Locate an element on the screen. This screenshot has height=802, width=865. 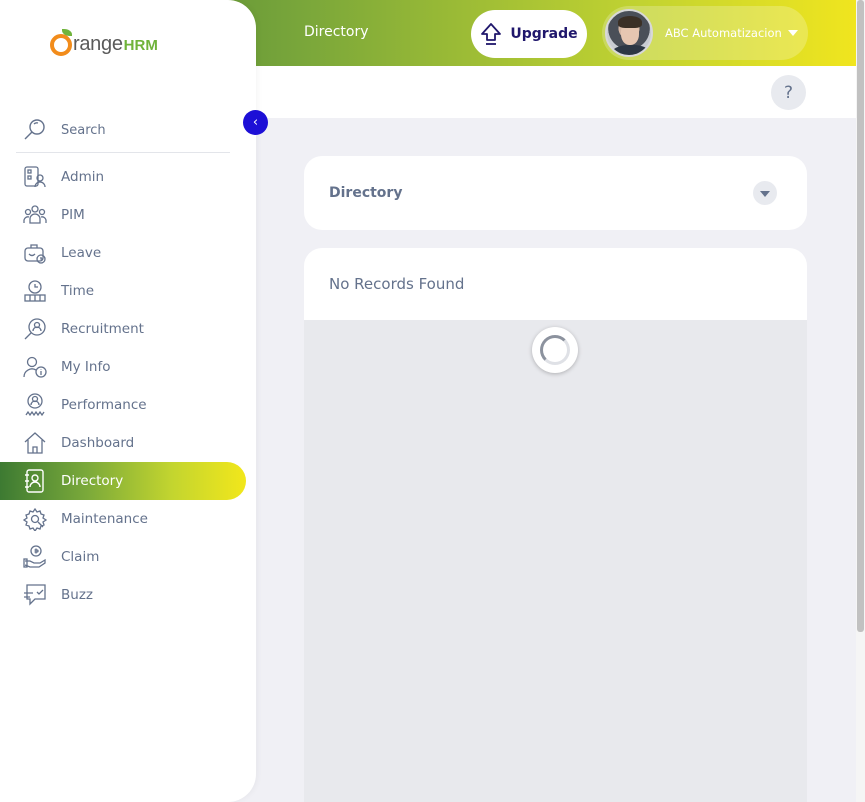
sidebar-item-pim: PIM is located at coordinates (128, 215).